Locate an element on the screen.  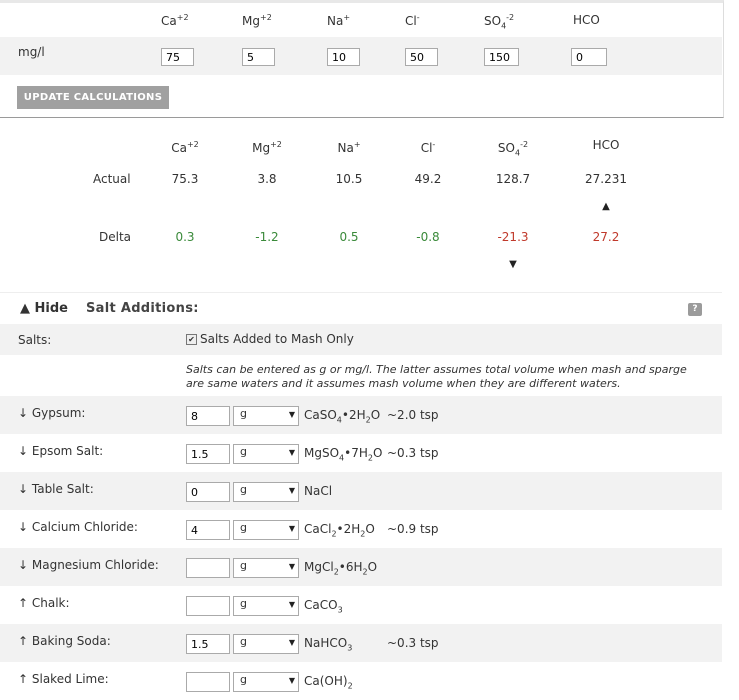
magnesium-chloride-unit-select: g ▼ is located at coordinates (266, 568).